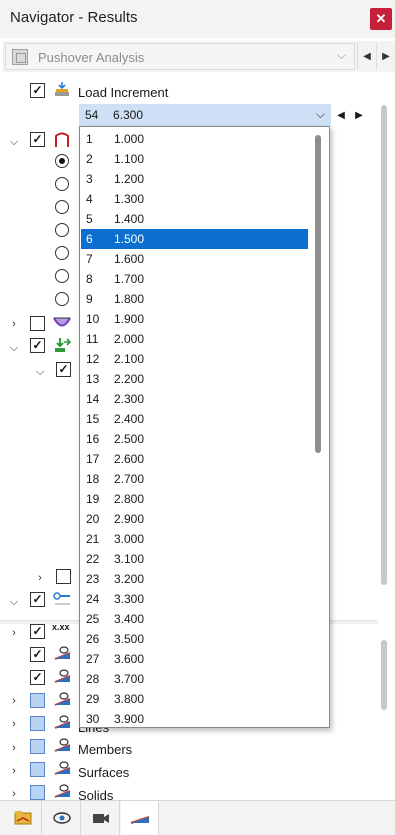 This screenshot has width=395, height=835. Describe the element at coordinates (318, 294) in the screenshot. I see `dropdown-scrollbar-thumb` at that location.